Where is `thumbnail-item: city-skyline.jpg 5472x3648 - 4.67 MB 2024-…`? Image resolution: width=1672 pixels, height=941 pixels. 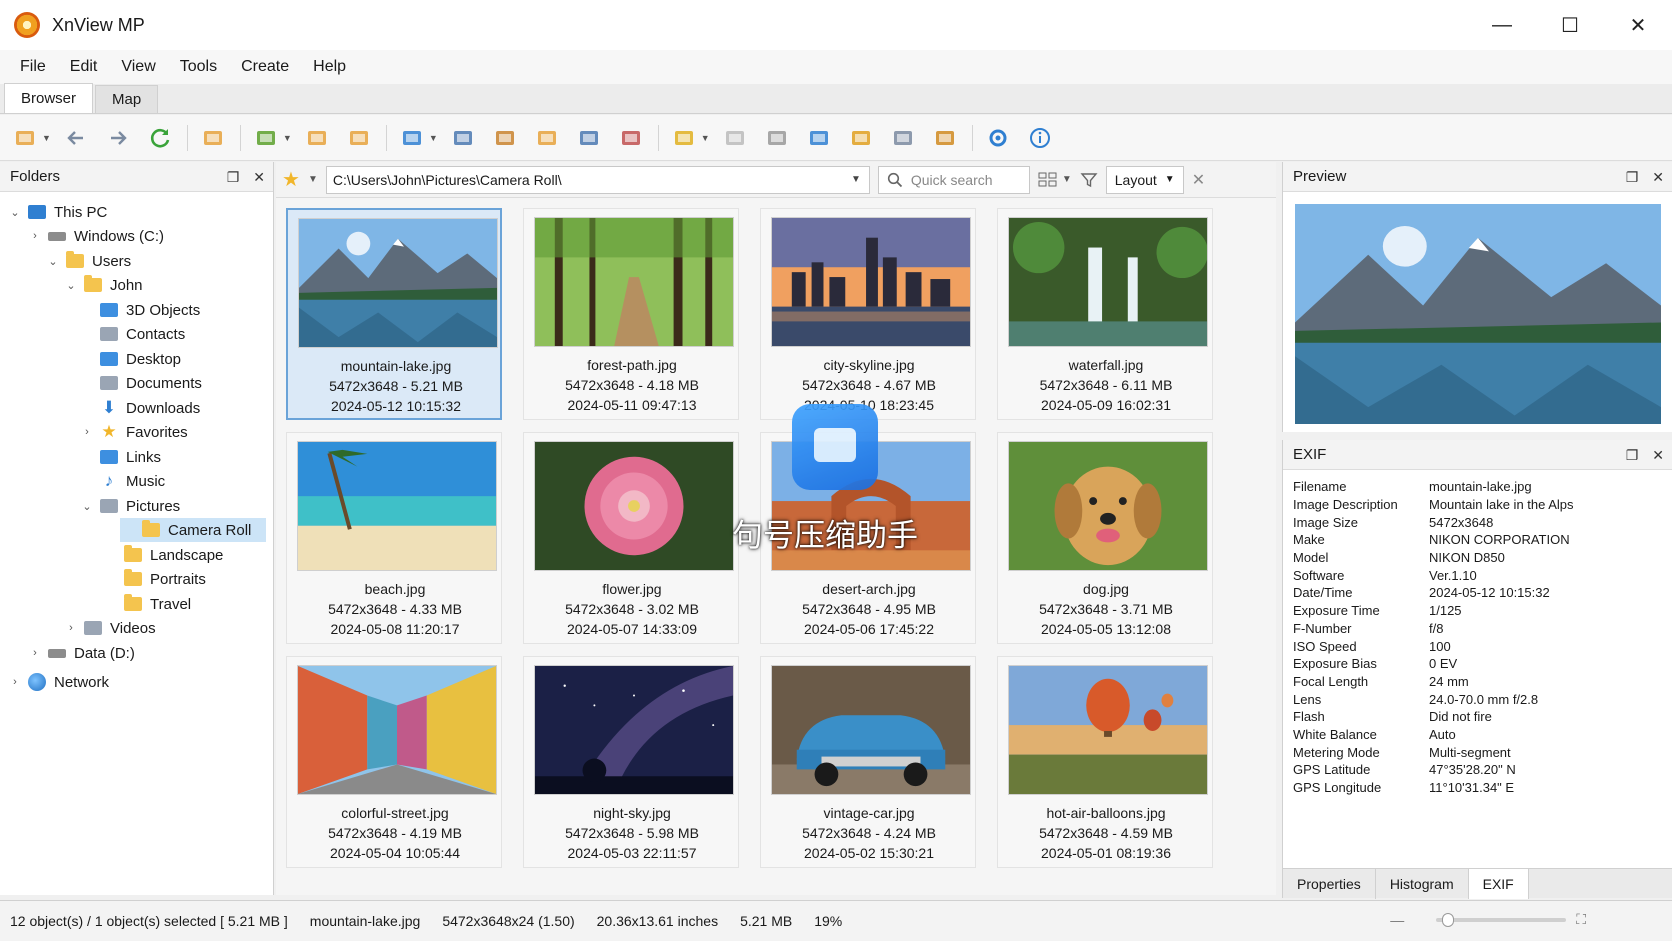
thumbnail-item: city-skyline.jpg 5472x3648 - 4.67 MB 2024-… is located at coordinates (868, 314).